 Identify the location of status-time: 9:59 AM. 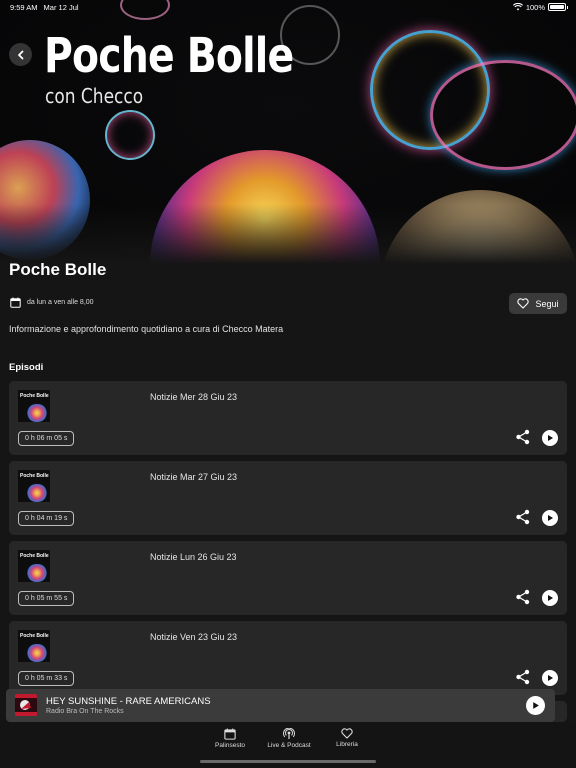
(24, 7).